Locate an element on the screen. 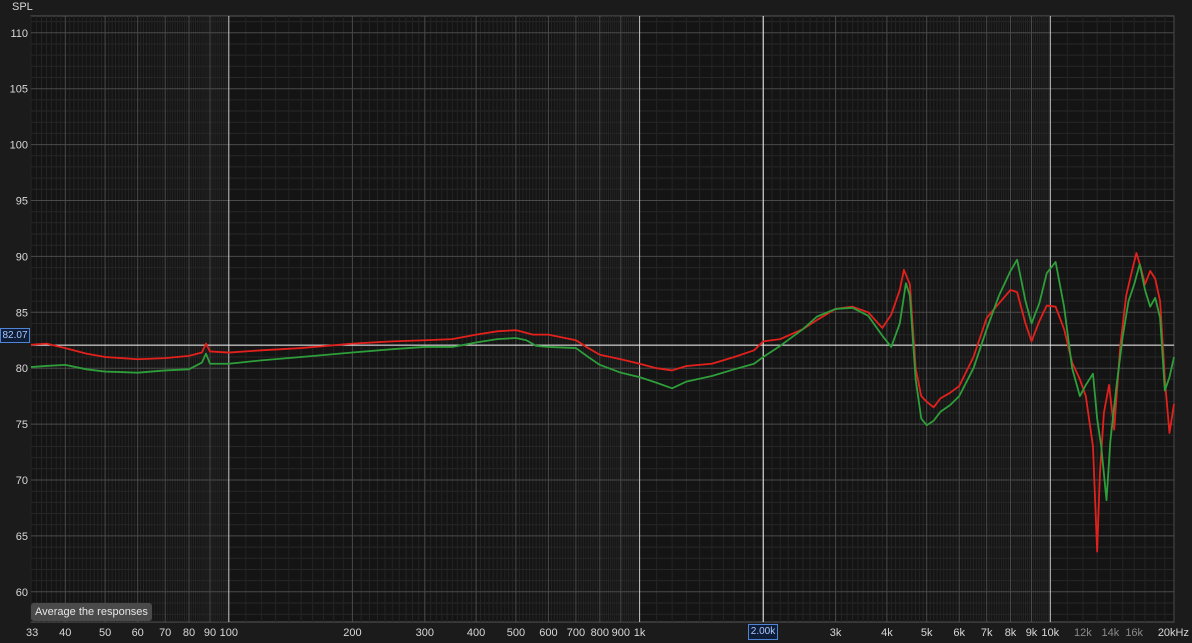  x-tick-label: 16k is located at coordinates (1134, 633).